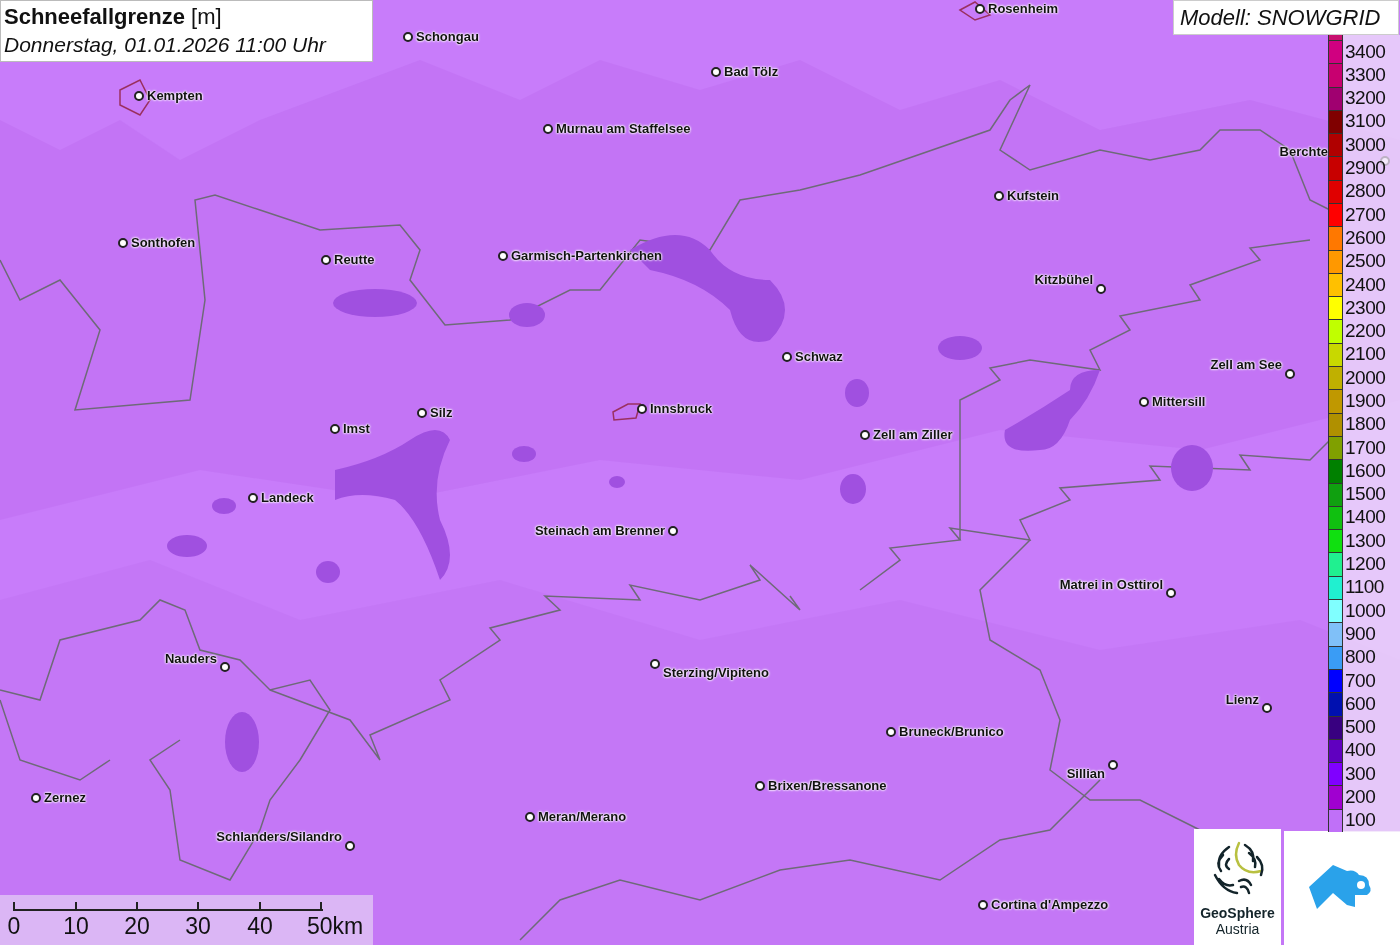 The height and width of the screenshot is (945, 1400). I want to click on legend-label: 1200, so click(1365, 564).